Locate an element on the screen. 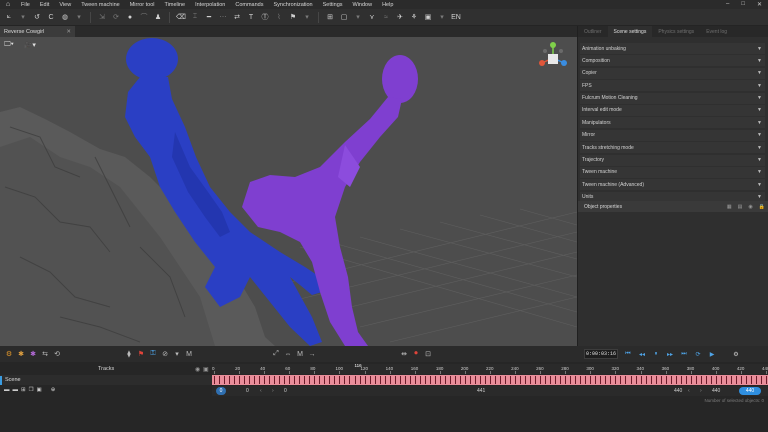 The image size is (768, 432). eraser-icon: ⌫ is located at coordinates (181, 17).